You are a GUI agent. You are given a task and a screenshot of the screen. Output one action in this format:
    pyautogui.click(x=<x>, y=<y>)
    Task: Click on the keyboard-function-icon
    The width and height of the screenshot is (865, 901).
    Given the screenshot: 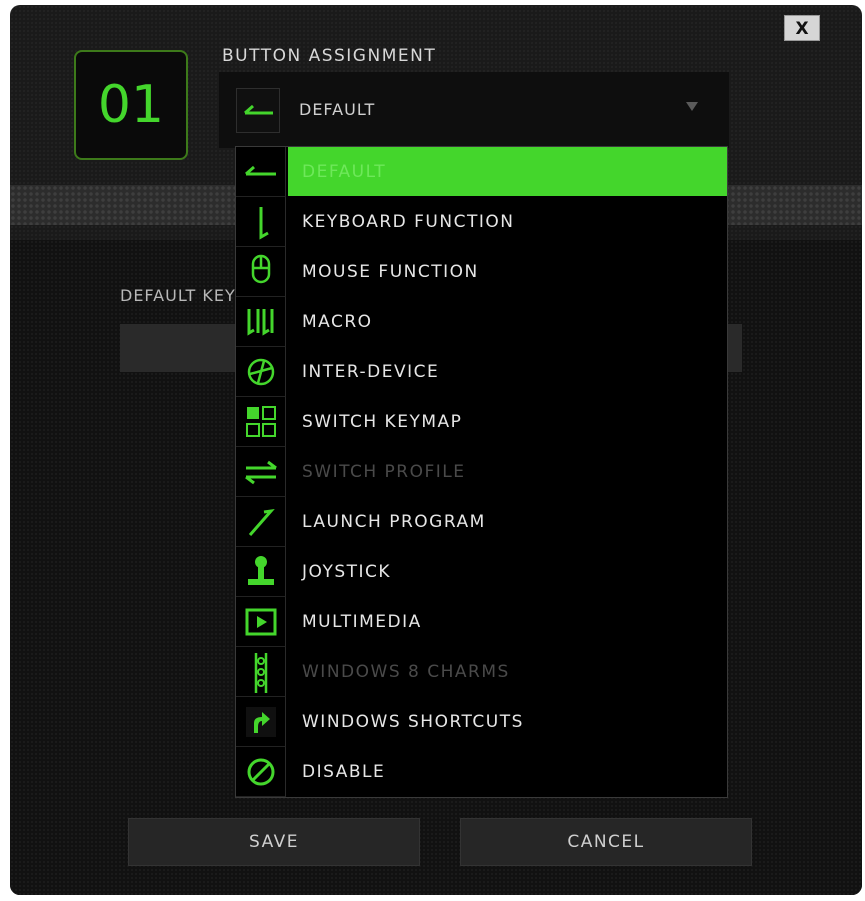 What is the action you would take?
    pyautogui.click(x=261, y=222)
    